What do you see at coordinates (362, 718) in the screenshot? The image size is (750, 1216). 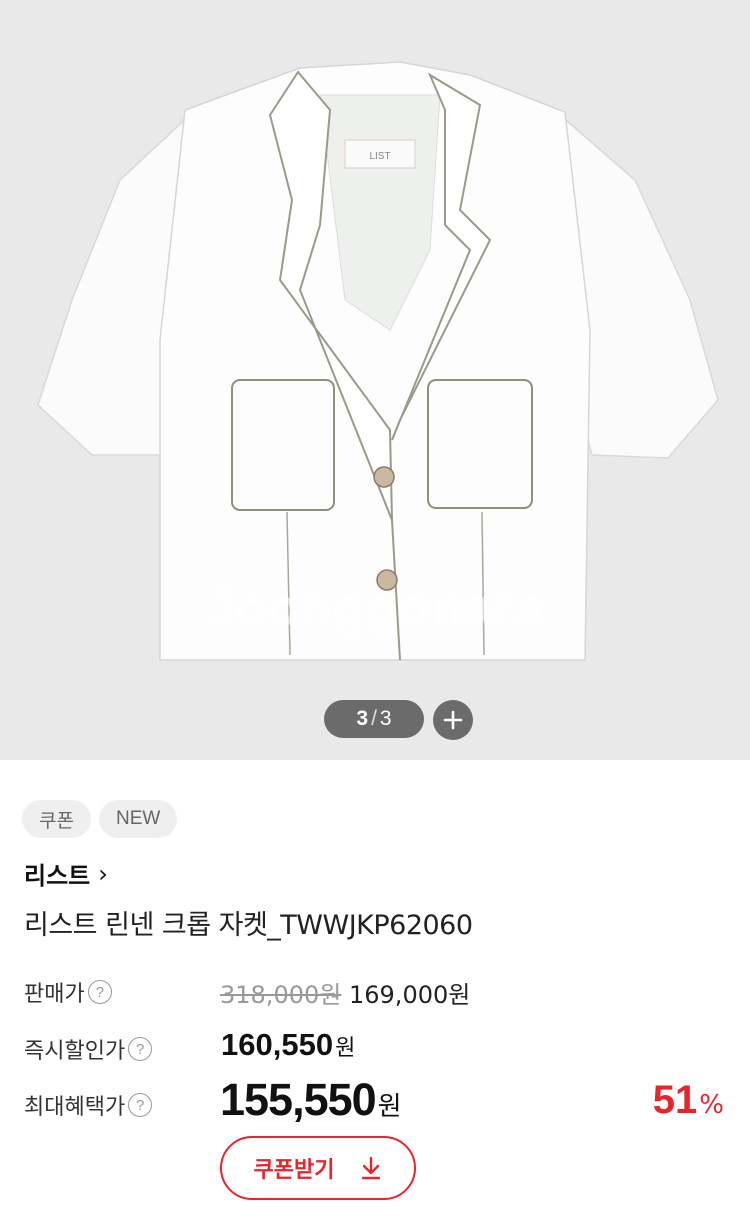 I see `image-counter-current: 3` at bounding box center [362, 718].